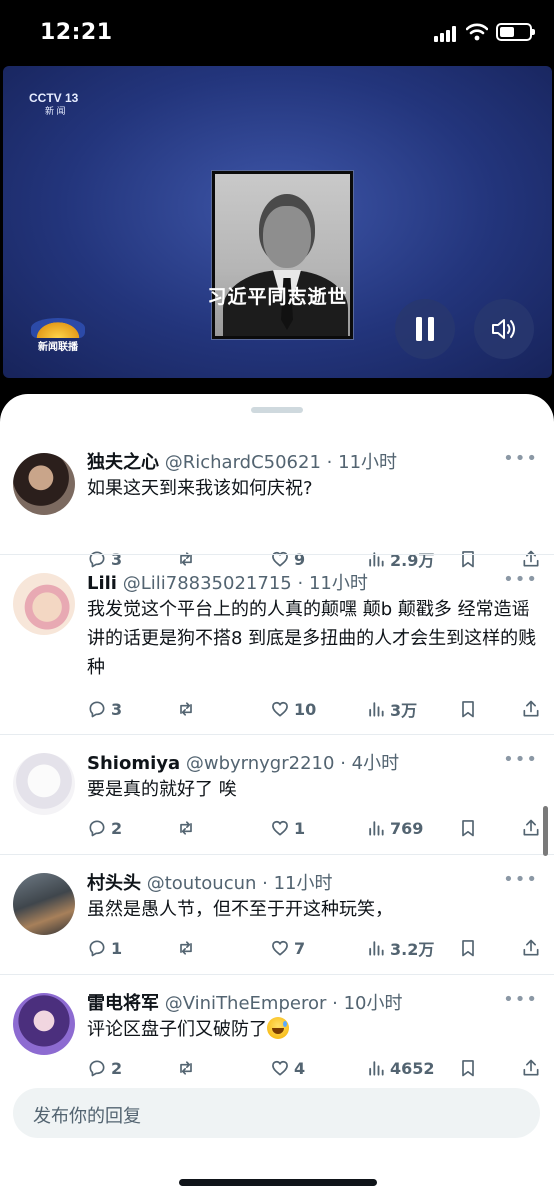 Image resolution: width=554 pixels, height=1200 pixels. I want to click on pause-button, so click(425, 329).